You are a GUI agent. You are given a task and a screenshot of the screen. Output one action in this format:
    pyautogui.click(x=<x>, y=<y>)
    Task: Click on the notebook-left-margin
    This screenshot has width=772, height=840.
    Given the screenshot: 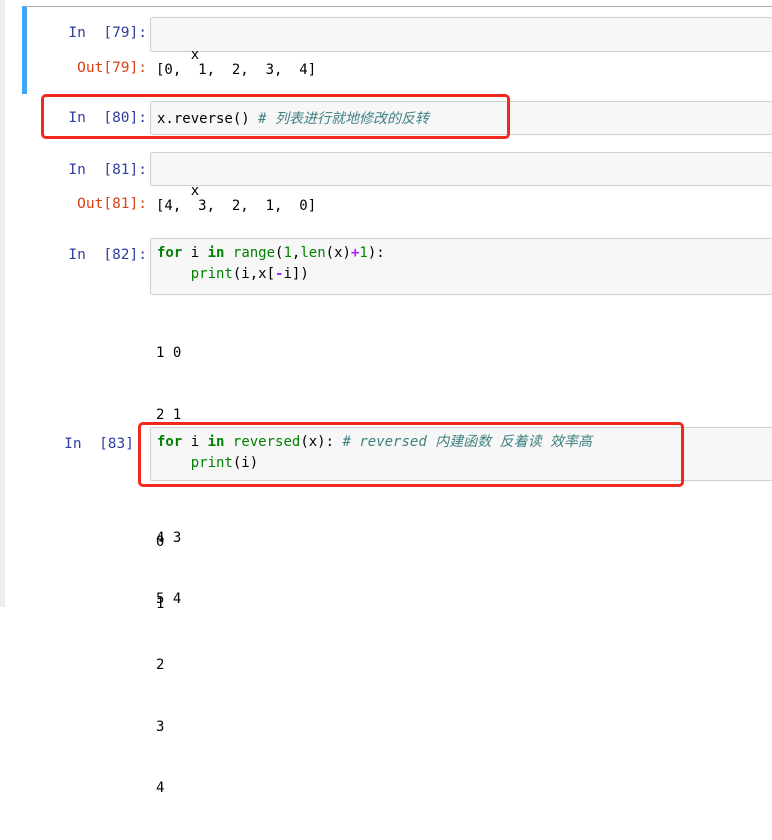 What is the action you would take?
    pyautogui.click(x=2, y=303)
    